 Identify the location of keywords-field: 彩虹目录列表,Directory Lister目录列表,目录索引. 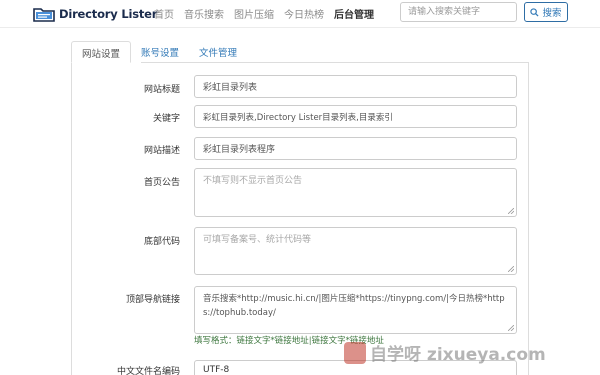
(355, 116).